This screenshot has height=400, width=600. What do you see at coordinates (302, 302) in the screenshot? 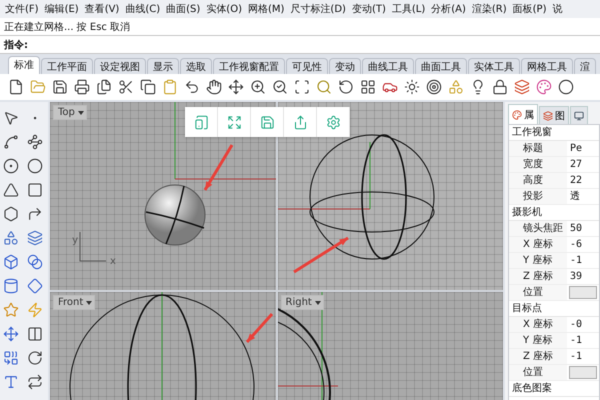
I see `viewport-title: Right` at bounding box center [302, 302].